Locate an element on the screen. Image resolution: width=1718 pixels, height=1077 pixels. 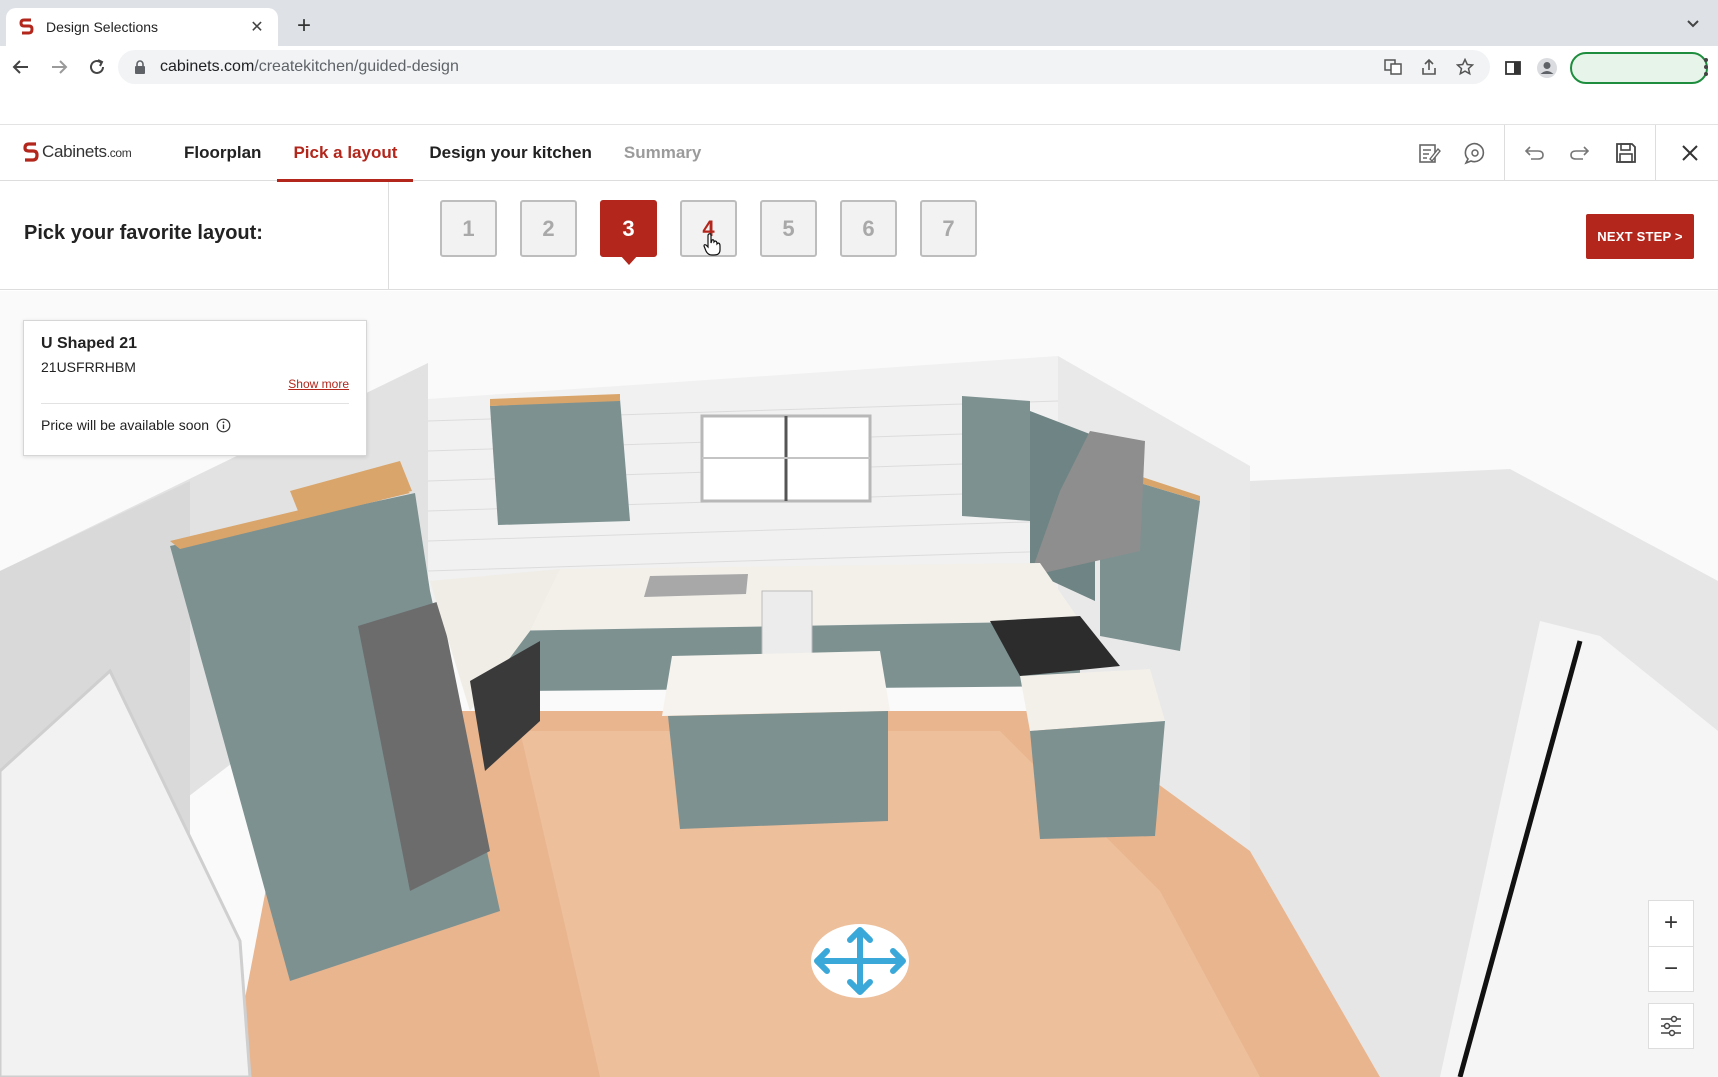
notes-icon is located at coordinates (1429, 153).